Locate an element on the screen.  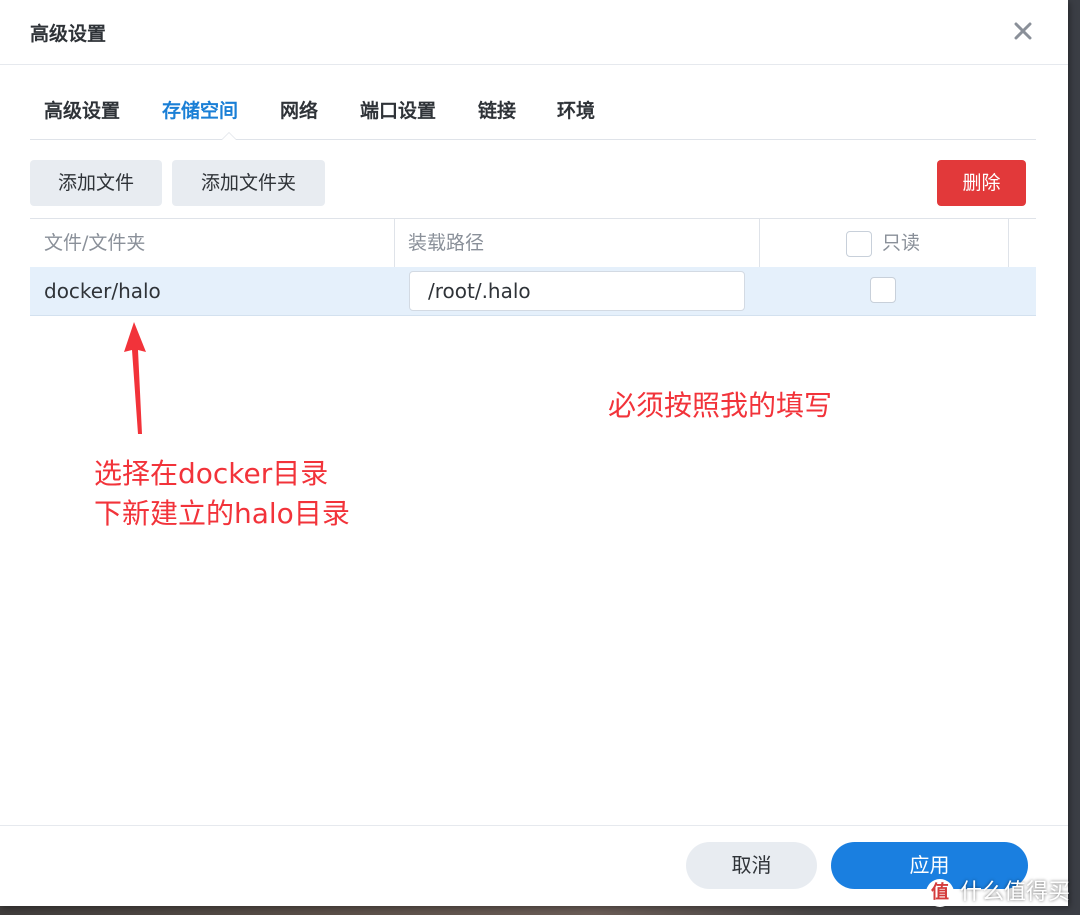
tab-network: 网络 is located at coordinates (299, 109).